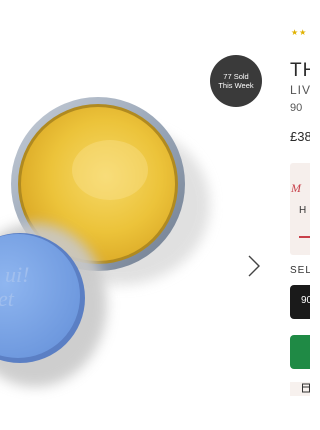 The image size is (320, 430). What do you see at coordinates (300, 302) in the screenshot?
I see `size-option-selected: 90` at bounding box center [300, 302].